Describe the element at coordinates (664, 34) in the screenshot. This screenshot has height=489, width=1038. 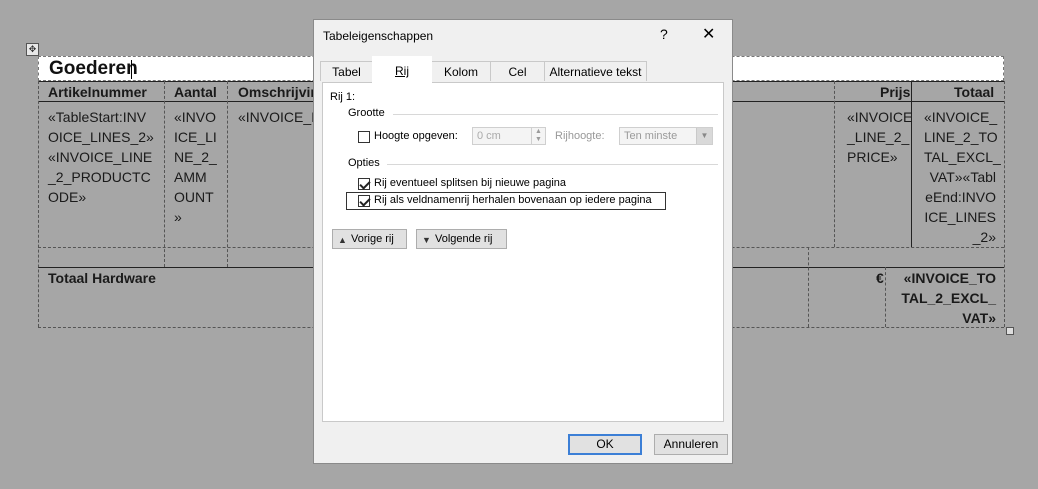
I see `help-icon: ?` at that location.